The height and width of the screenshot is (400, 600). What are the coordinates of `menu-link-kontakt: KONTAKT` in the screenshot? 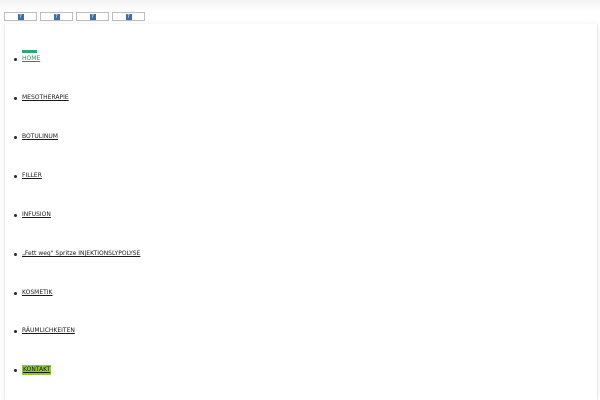 It's located at (37, 370).